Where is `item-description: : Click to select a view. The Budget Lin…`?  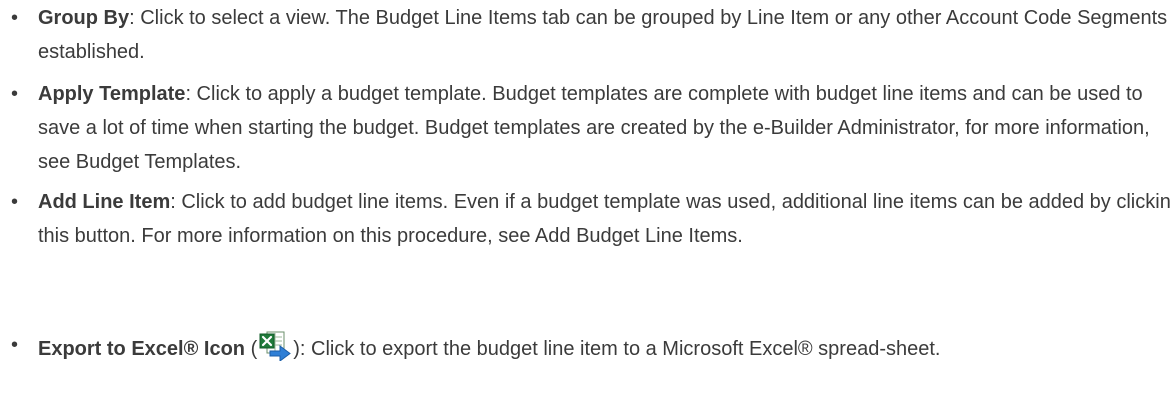
item-description: : Click to select a view. The Budget Lin… is located at coordinates (603, 35).